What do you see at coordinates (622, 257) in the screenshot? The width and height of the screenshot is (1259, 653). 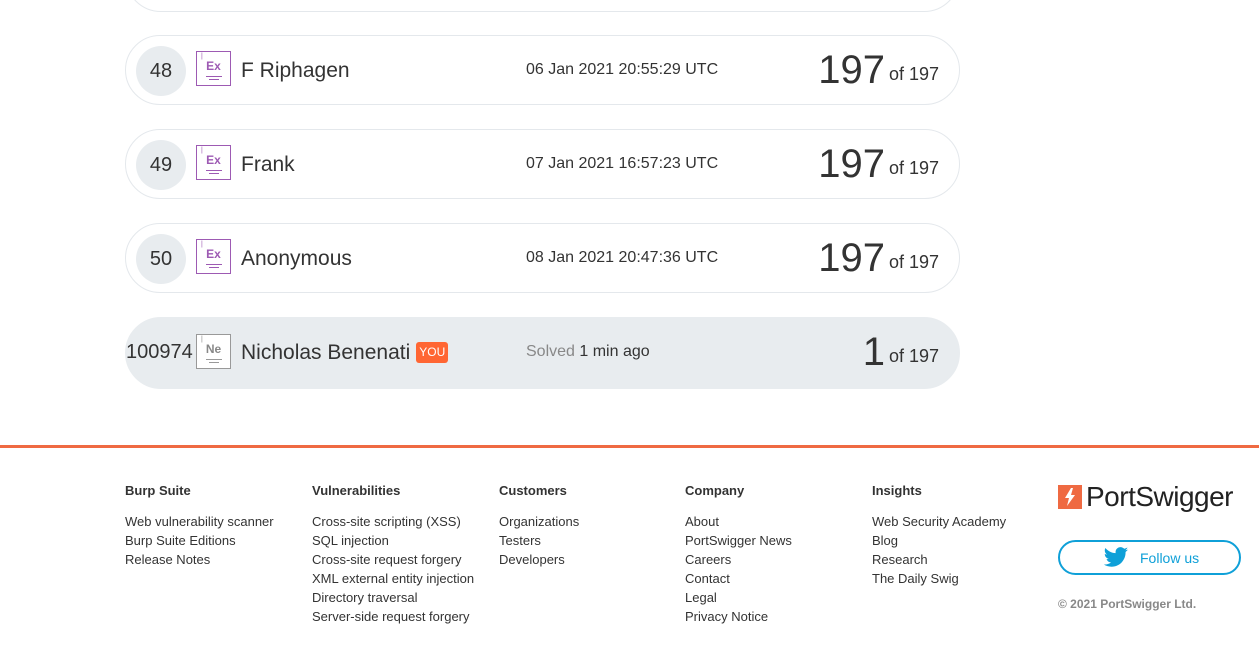 I see `solved-date: 08 Jan 2021 20:47:36 UTC` at bounding box center [622, 257].